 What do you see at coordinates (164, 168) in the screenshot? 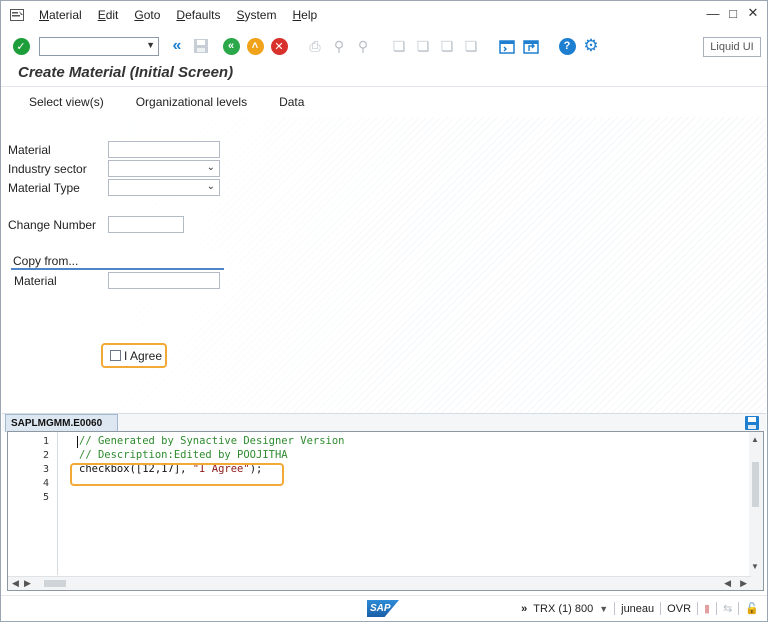
I see `industry-sector-dropdown: ⌄` at bounding box center [164, 168].